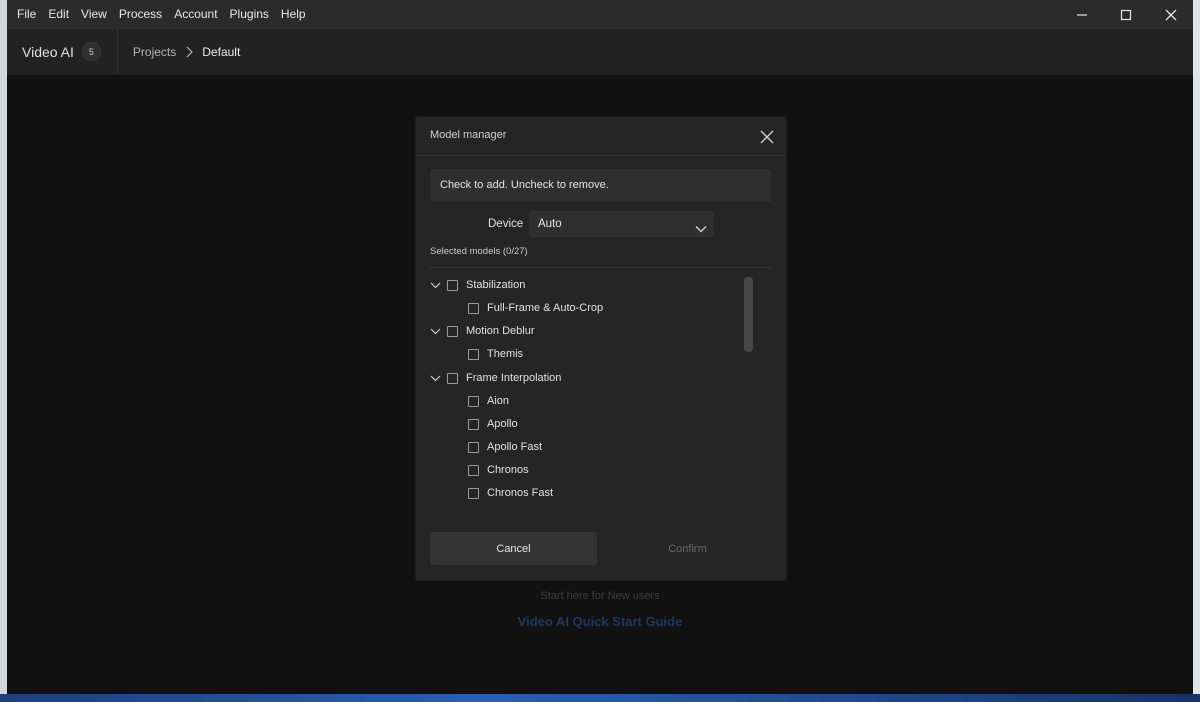 The width and height of the screenshot is (1200, 702). I want to click on menu-help: Help, so click(293, 14).